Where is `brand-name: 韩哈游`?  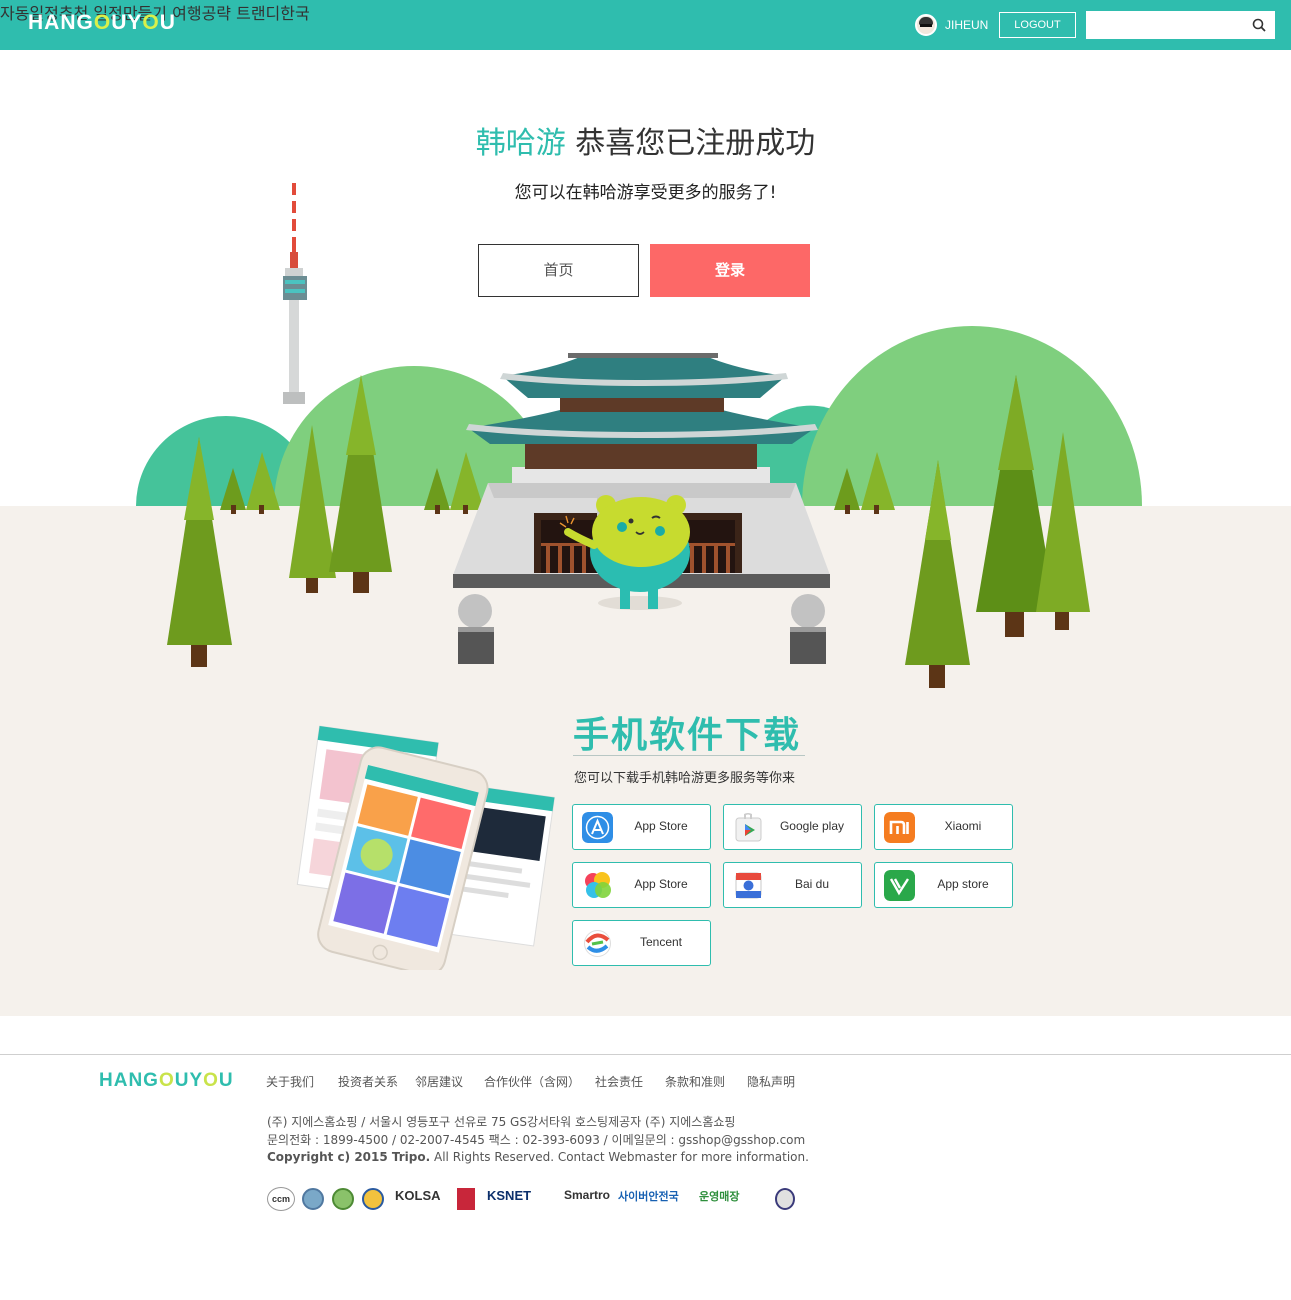
brand-name: 韩哈游 is located at coordinates (520, 143).